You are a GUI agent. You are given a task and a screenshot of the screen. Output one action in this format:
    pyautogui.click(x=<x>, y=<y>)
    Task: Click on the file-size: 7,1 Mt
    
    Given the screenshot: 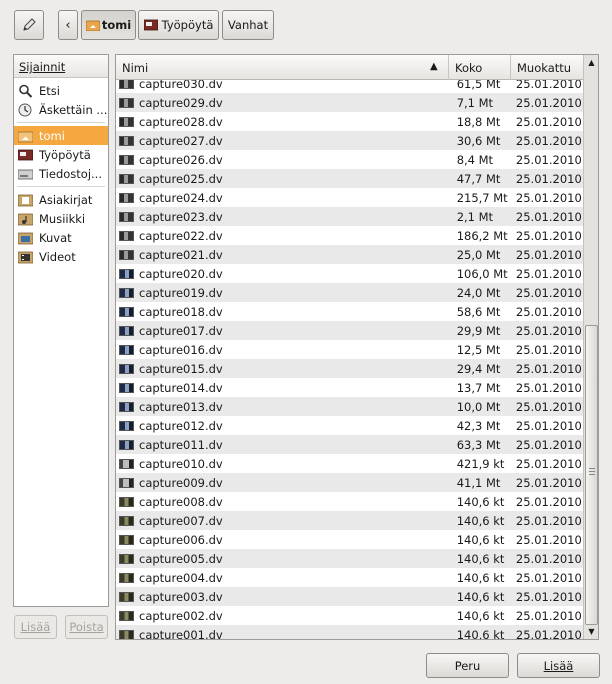 What is the action you would take?
    pyautogui.click(x=475, y=102)
    